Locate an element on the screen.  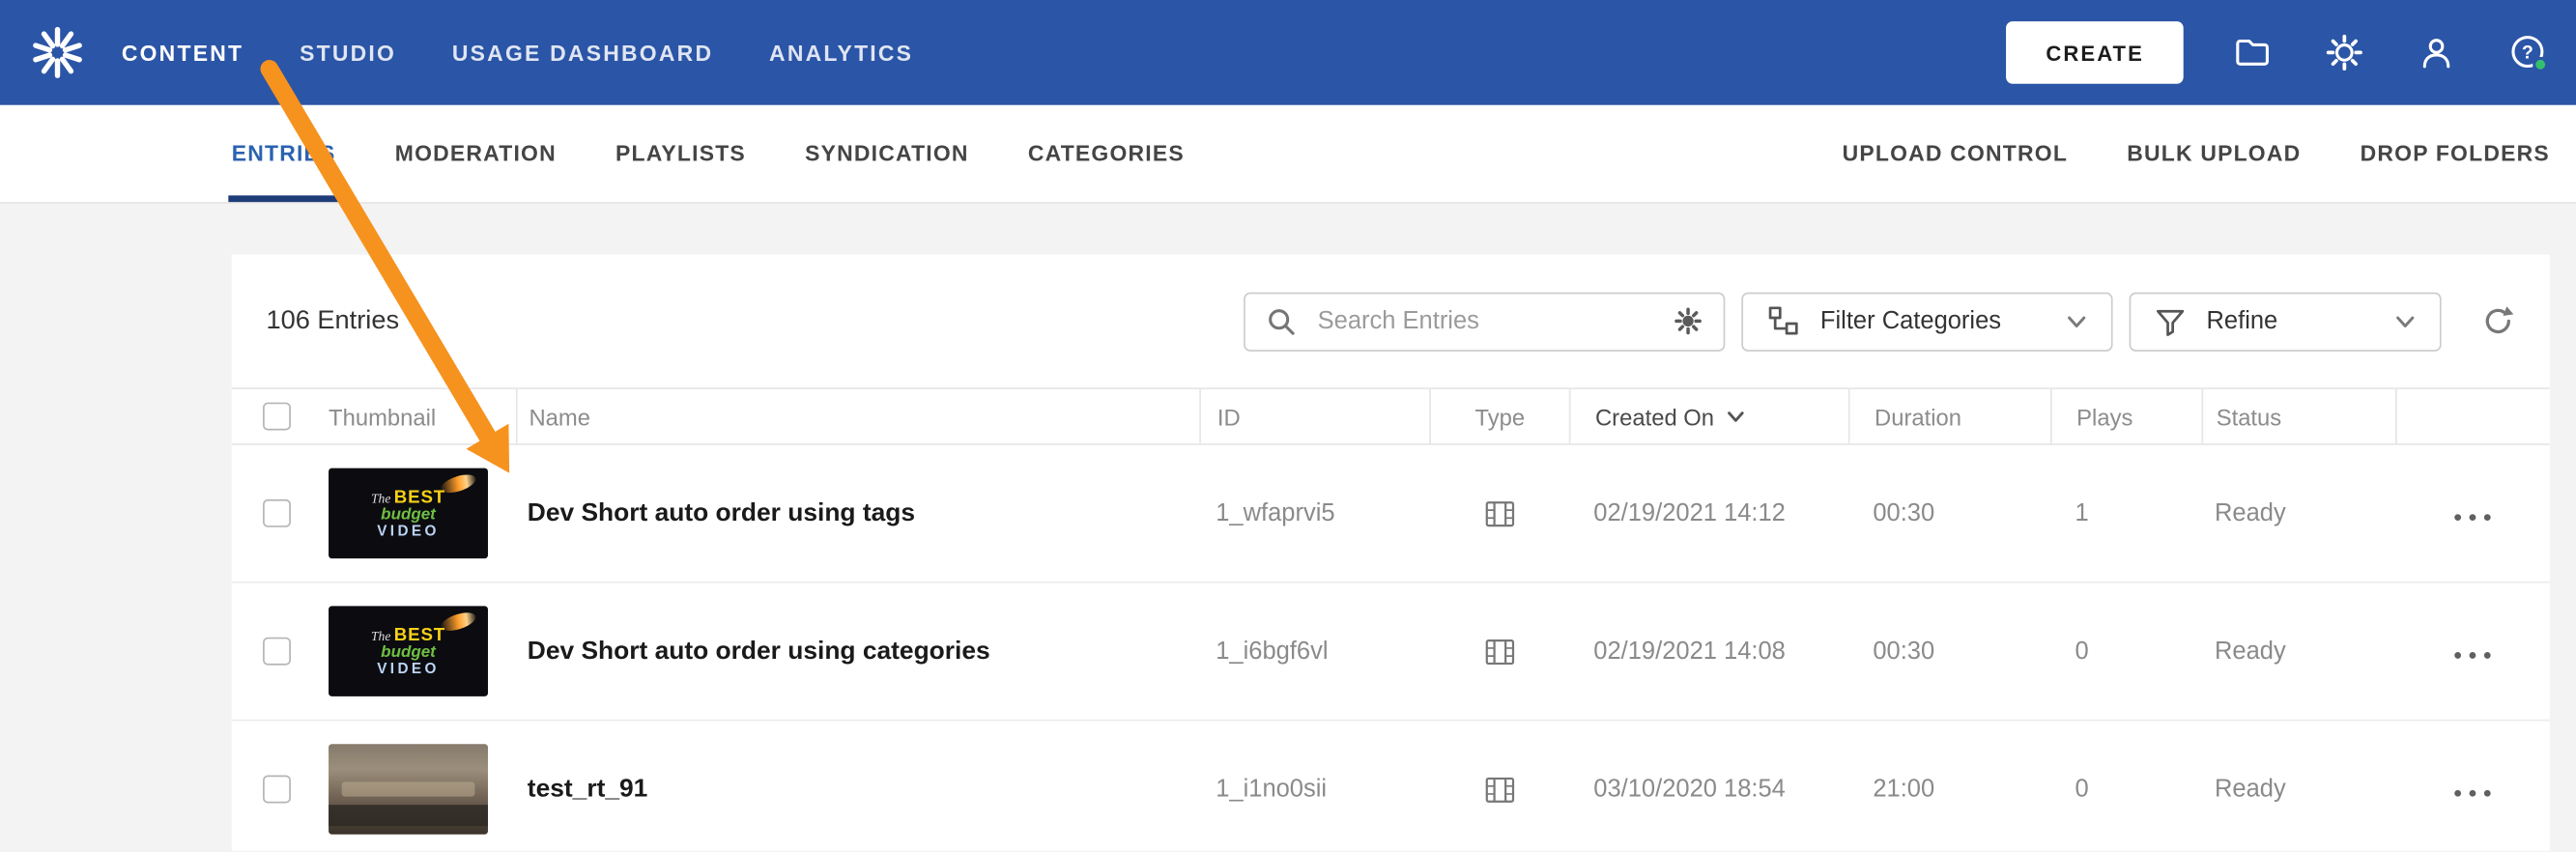
toolbar-controls: Filter Categories Refine is located at coordinates (1880, 321).